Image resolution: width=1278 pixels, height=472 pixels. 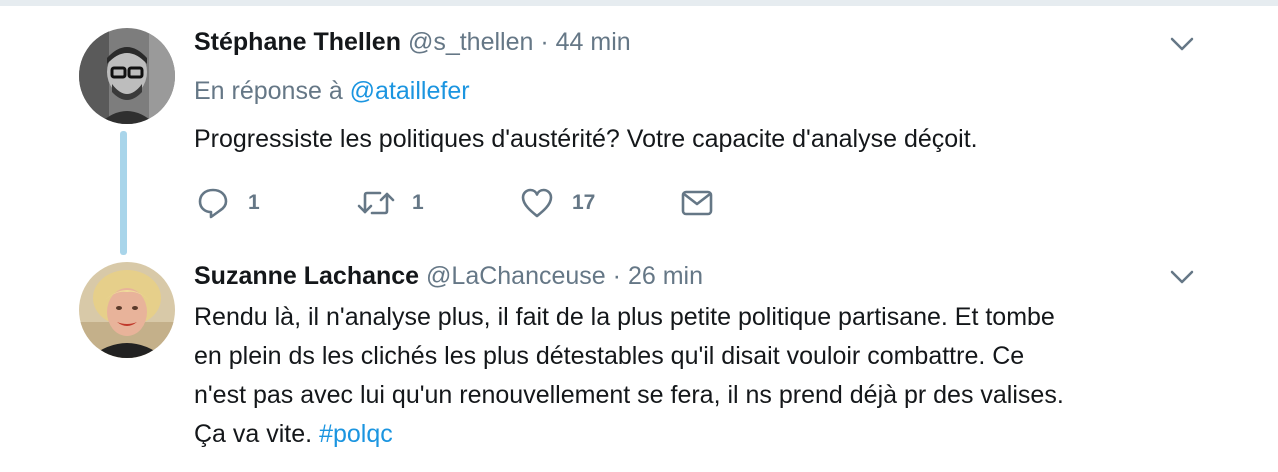 I want to click on direct-message-button, so click(x=697, y=203).